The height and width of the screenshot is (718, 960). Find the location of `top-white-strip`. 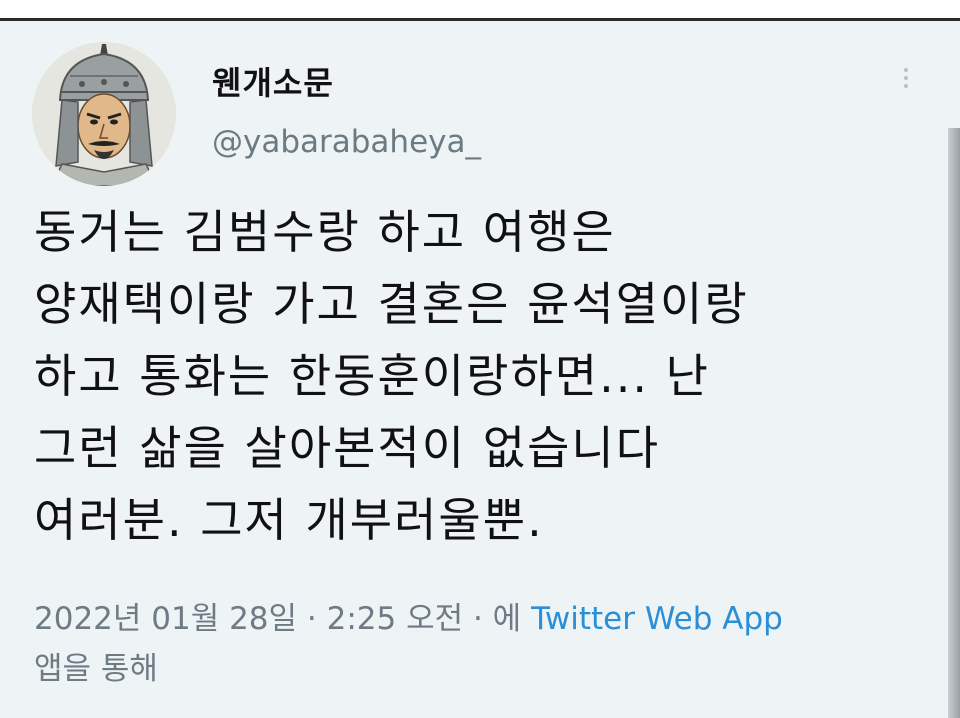

top-white-strip is located at coordinates (480, 9).